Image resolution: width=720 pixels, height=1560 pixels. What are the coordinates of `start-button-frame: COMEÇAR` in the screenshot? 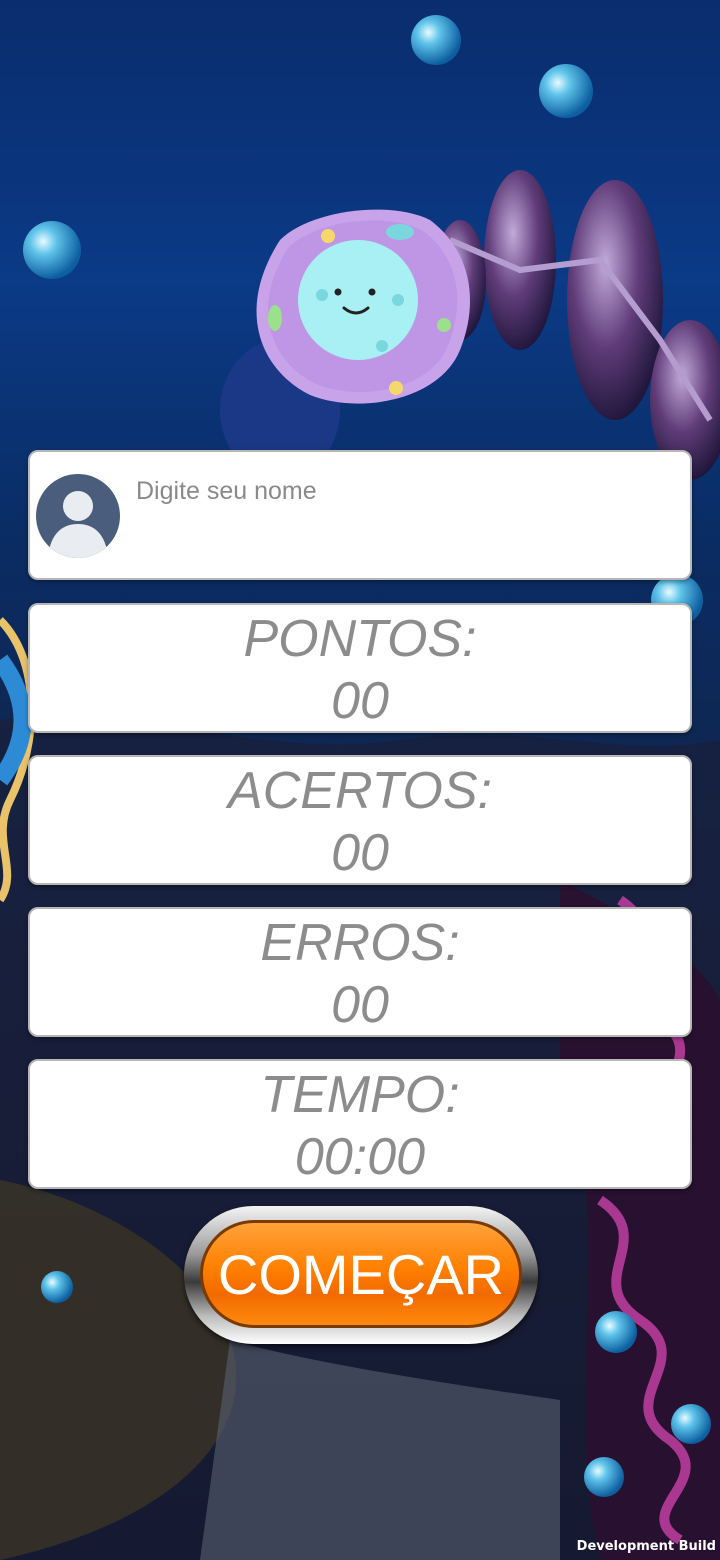 It's located at (361, 1275).